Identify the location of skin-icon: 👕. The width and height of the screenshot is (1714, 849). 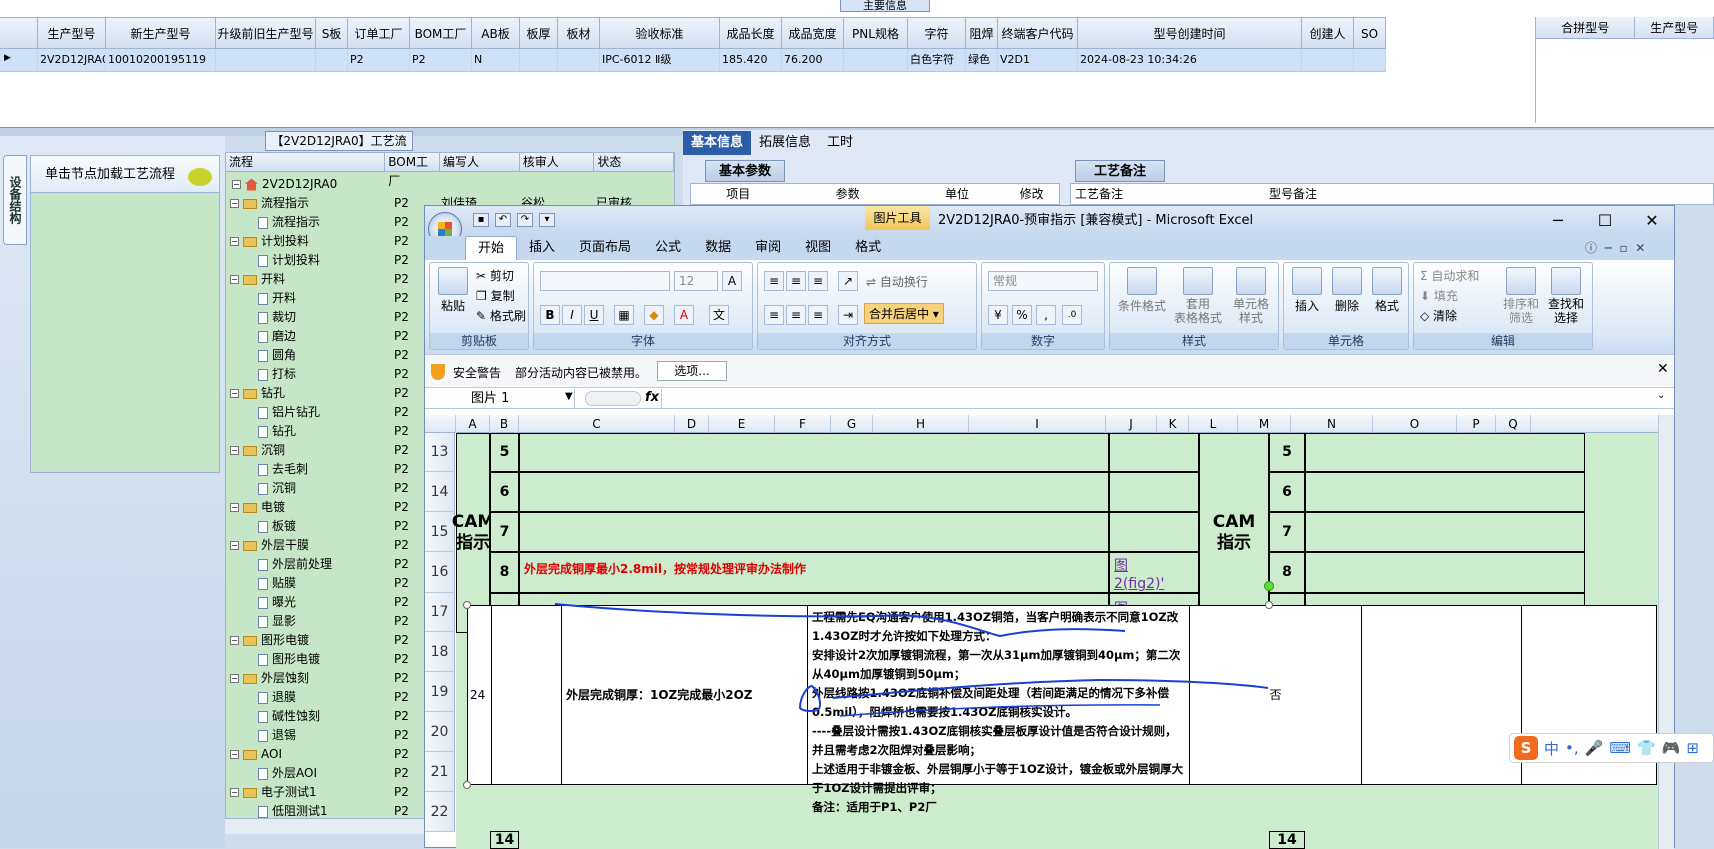
(1646, 748).